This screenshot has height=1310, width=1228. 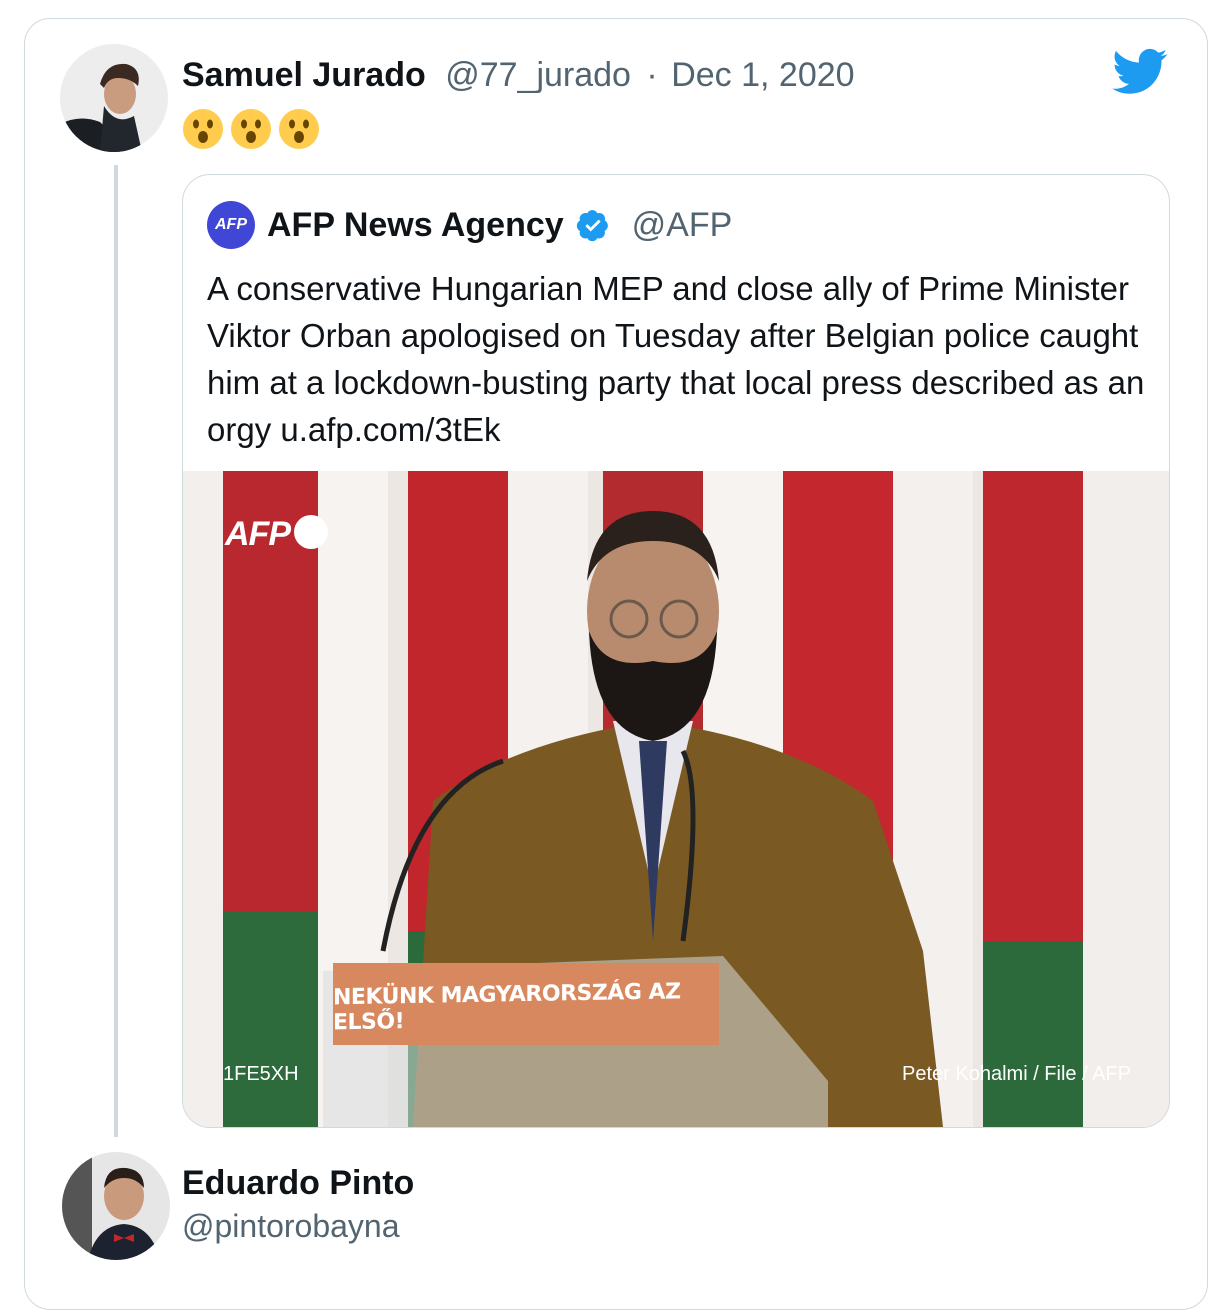 What do you see at coordinates (1016, 1074) in the screenshot?
I see `photo-credit: Peter Kohalmi / File / AFP` at bounding box center [1016, 1074].